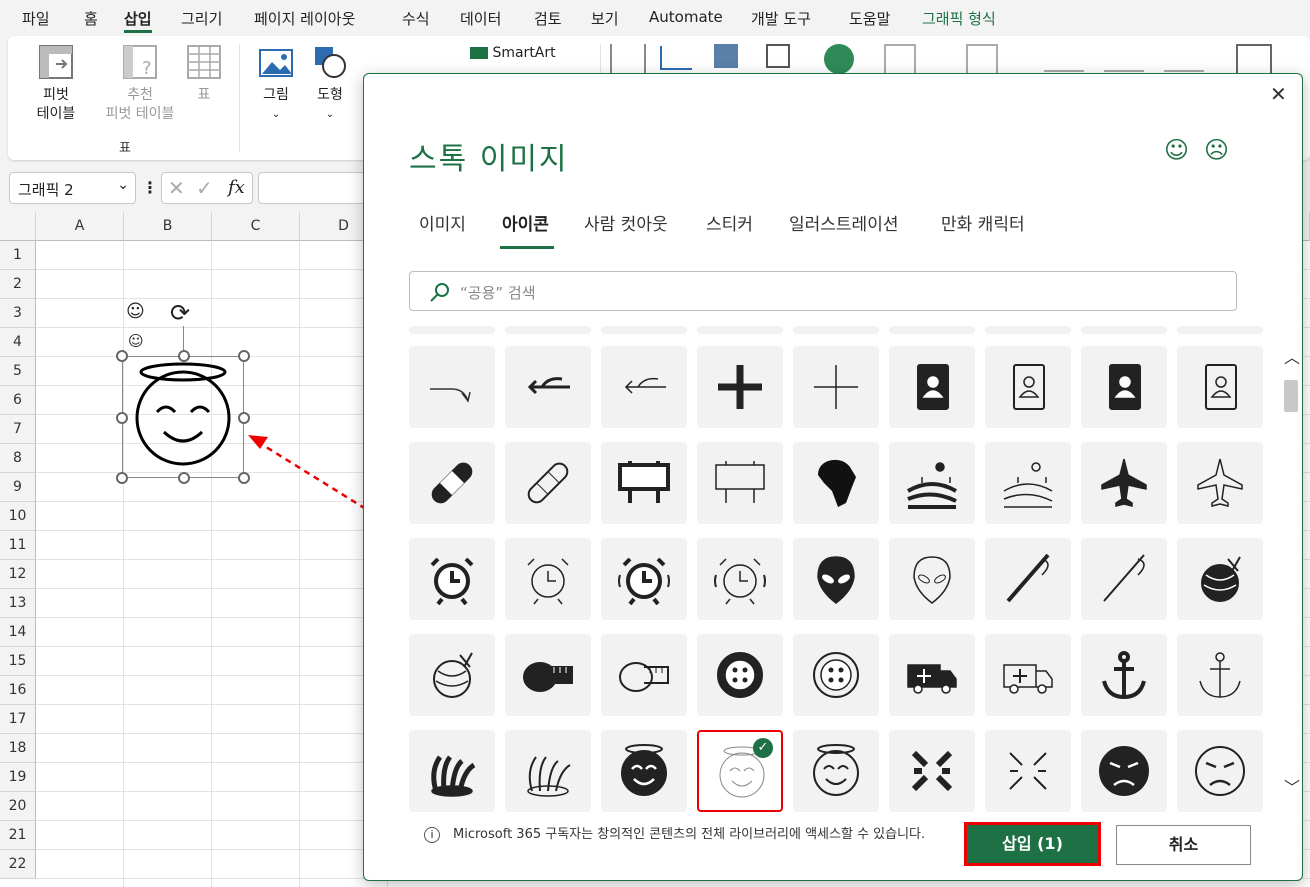 This screenshot has height=887, width=1310. What do you see at coordinates (1292, 786) in the screenshot?
I see `scroll-down-icon: ﹀` at bounding box center [1292, 786].